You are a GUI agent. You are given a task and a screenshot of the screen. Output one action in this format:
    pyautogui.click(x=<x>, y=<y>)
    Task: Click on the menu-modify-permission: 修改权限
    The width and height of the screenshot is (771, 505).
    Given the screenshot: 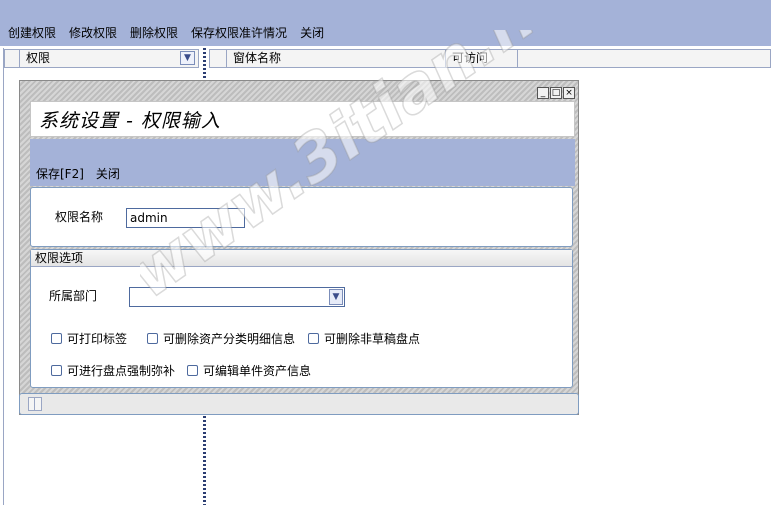 What is the action you would take?
    pyautogui.click(x=93, y=32)
    